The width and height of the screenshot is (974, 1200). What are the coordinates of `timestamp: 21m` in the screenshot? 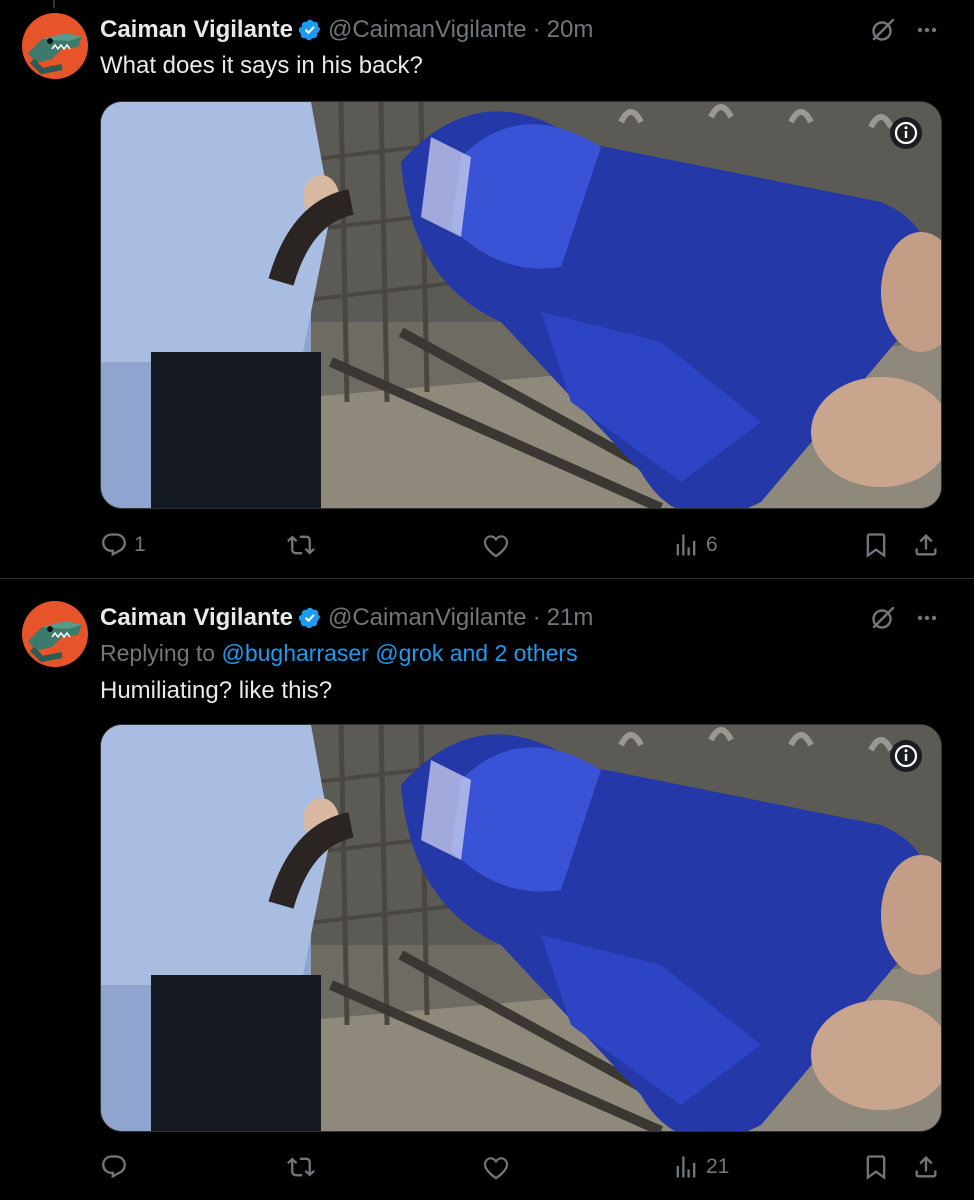 It's located at (570, 618).